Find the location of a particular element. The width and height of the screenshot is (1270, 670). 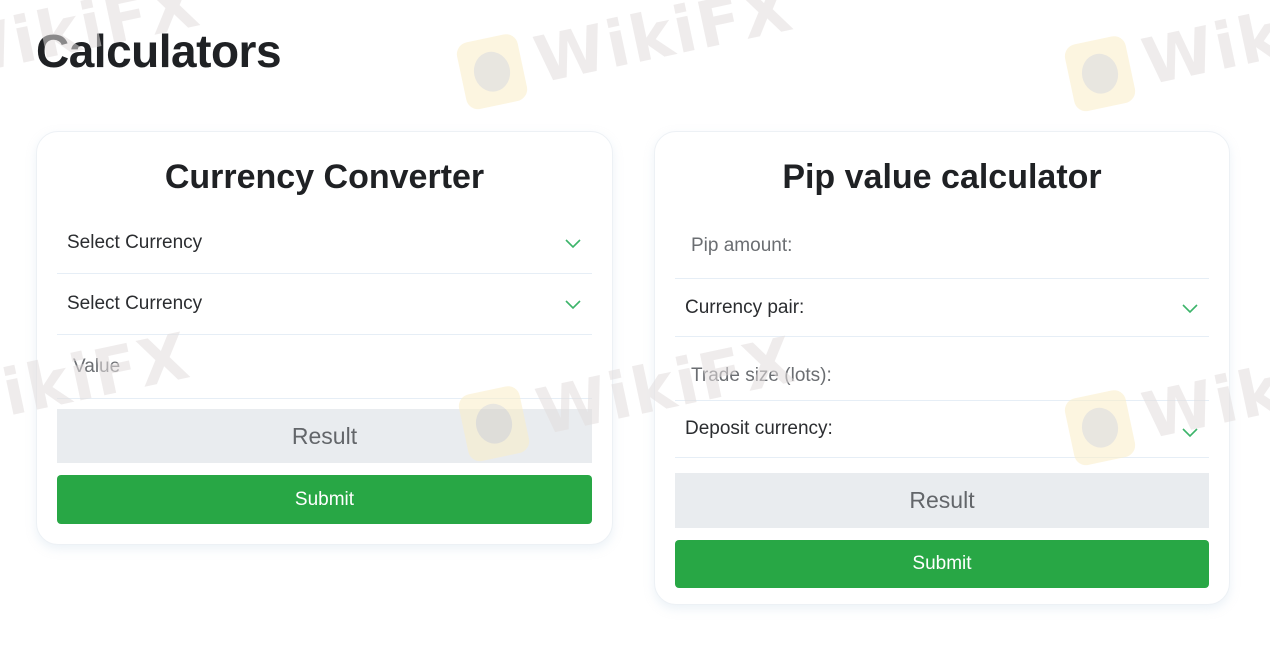

from-currency-select: Select Currency is located at coordinates (324, 243).